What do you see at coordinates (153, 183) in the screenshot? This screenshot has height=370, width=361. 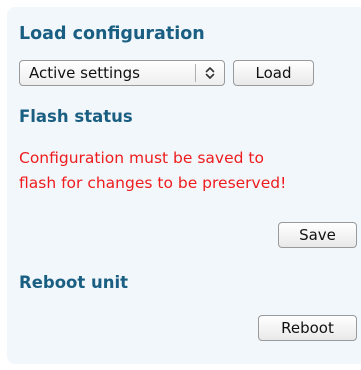 I see `flash-warning-line-2: flash for changes to be preserved!` at bounding box center [153, 183].